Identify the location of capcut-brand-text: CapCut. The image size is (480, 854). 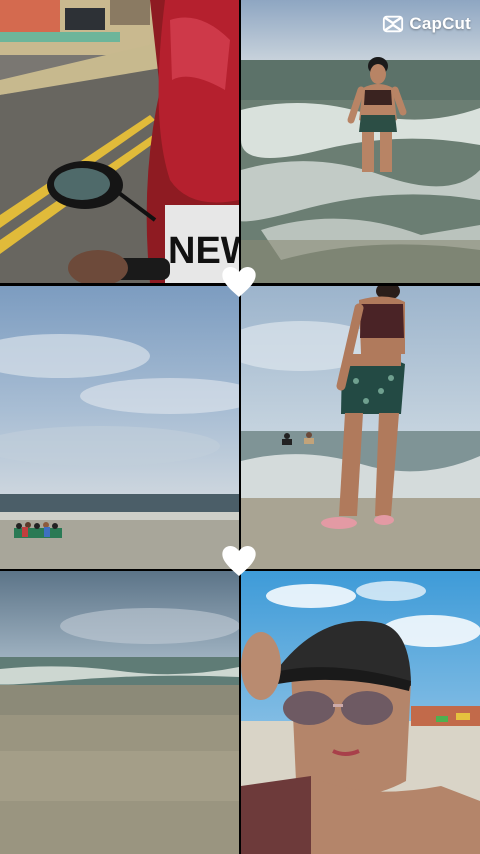
(440, 23).